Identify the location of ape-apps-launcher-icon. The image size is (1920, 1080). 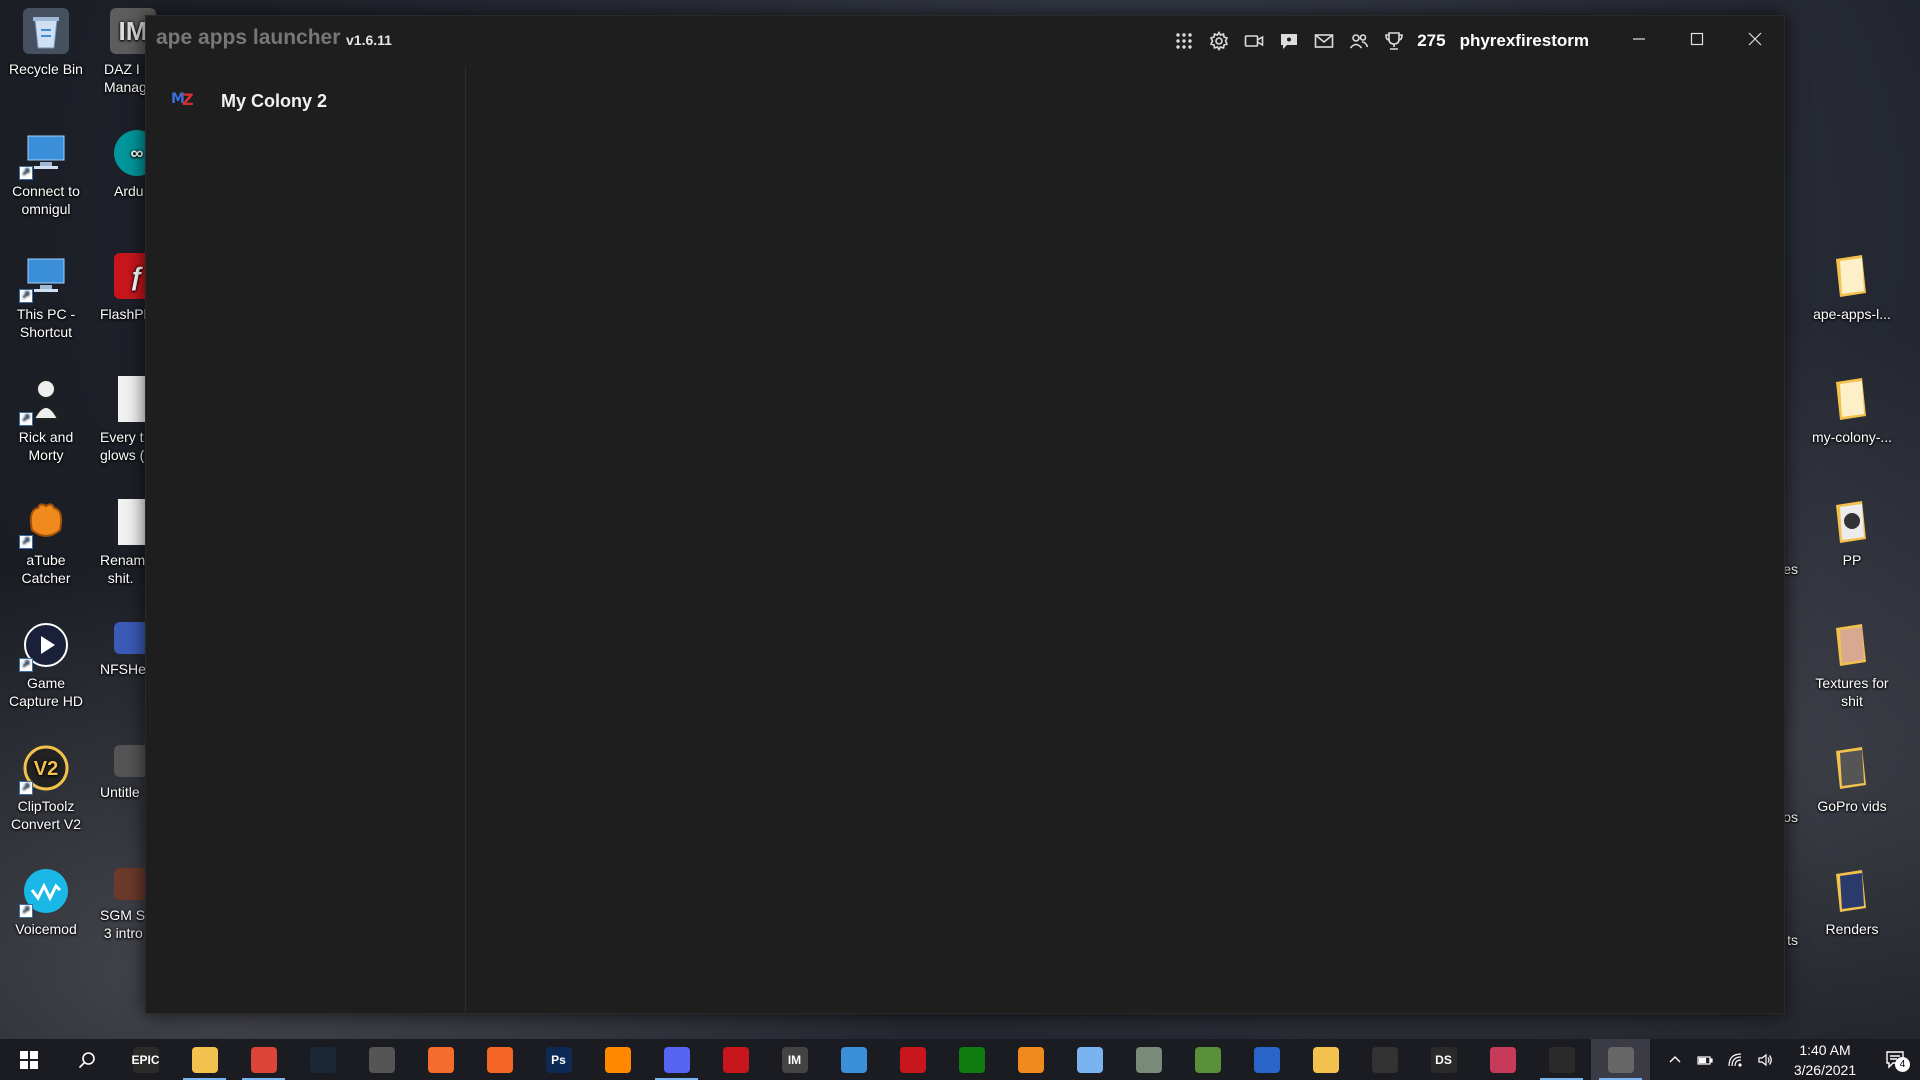
(1620, 1059).